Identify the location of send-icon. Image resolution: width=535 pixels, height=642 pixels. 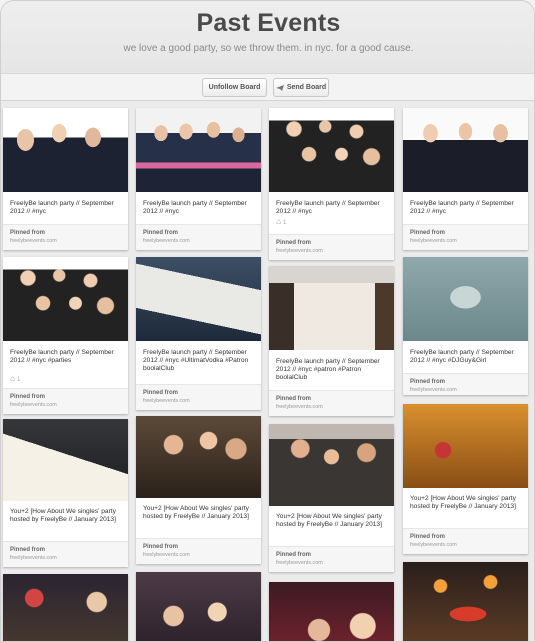
(279, 87).